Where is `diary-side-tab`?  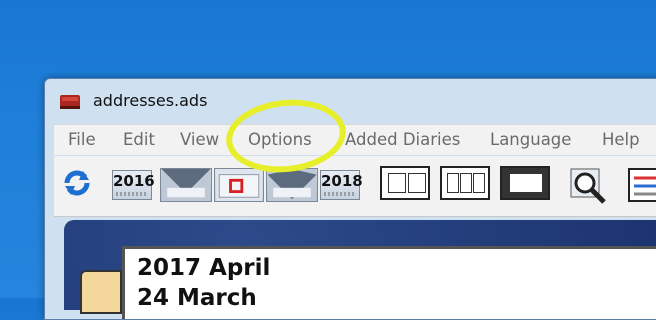
diary-side-tab is located at coordinates (101, 292).